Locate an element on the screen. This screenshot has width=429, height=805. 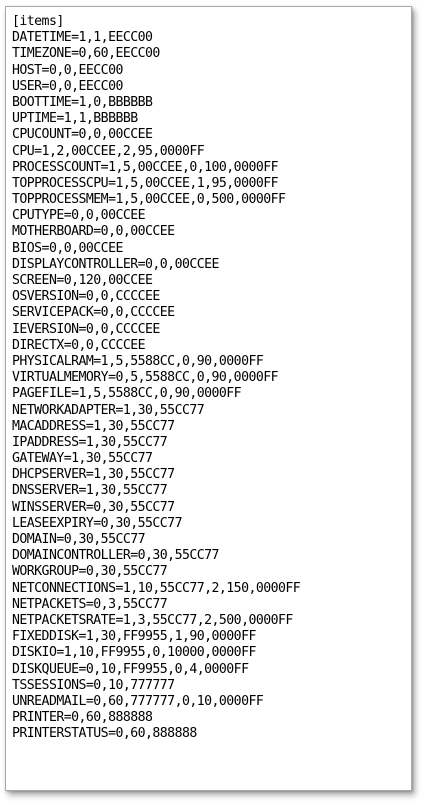
config-line: DOMAINCONTROLLER=0,30,55CC77 is located at coordinates (115, 556).